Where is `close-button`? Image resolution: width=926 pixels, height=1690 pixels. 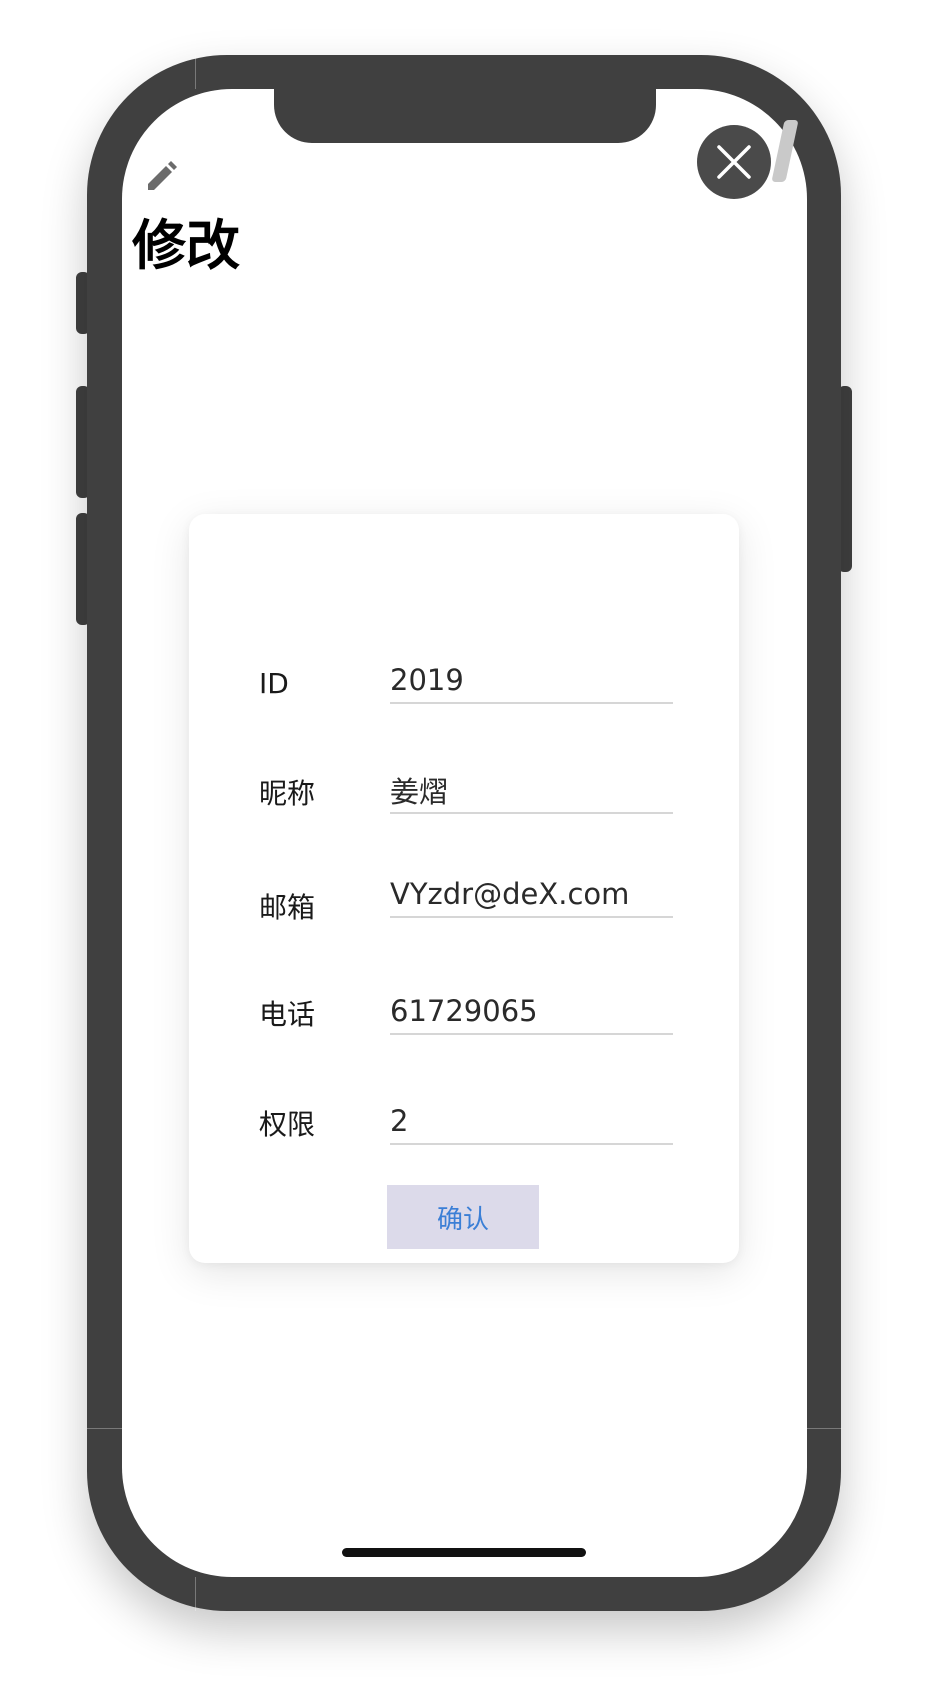 close-button is located at coordinates (734, 162).